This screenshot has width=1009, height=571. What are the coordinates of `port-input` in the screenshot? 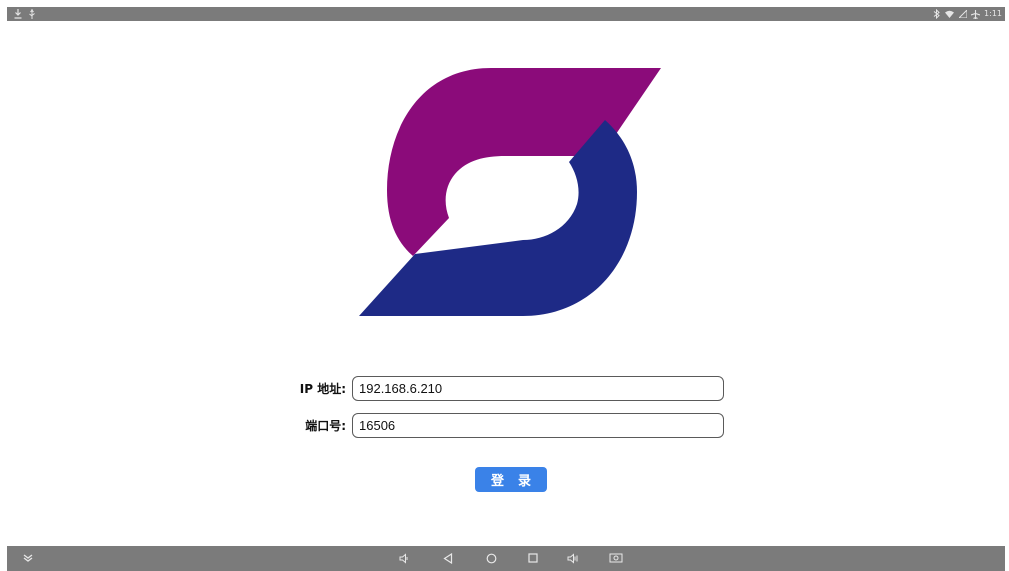 It's located at (538, 425).